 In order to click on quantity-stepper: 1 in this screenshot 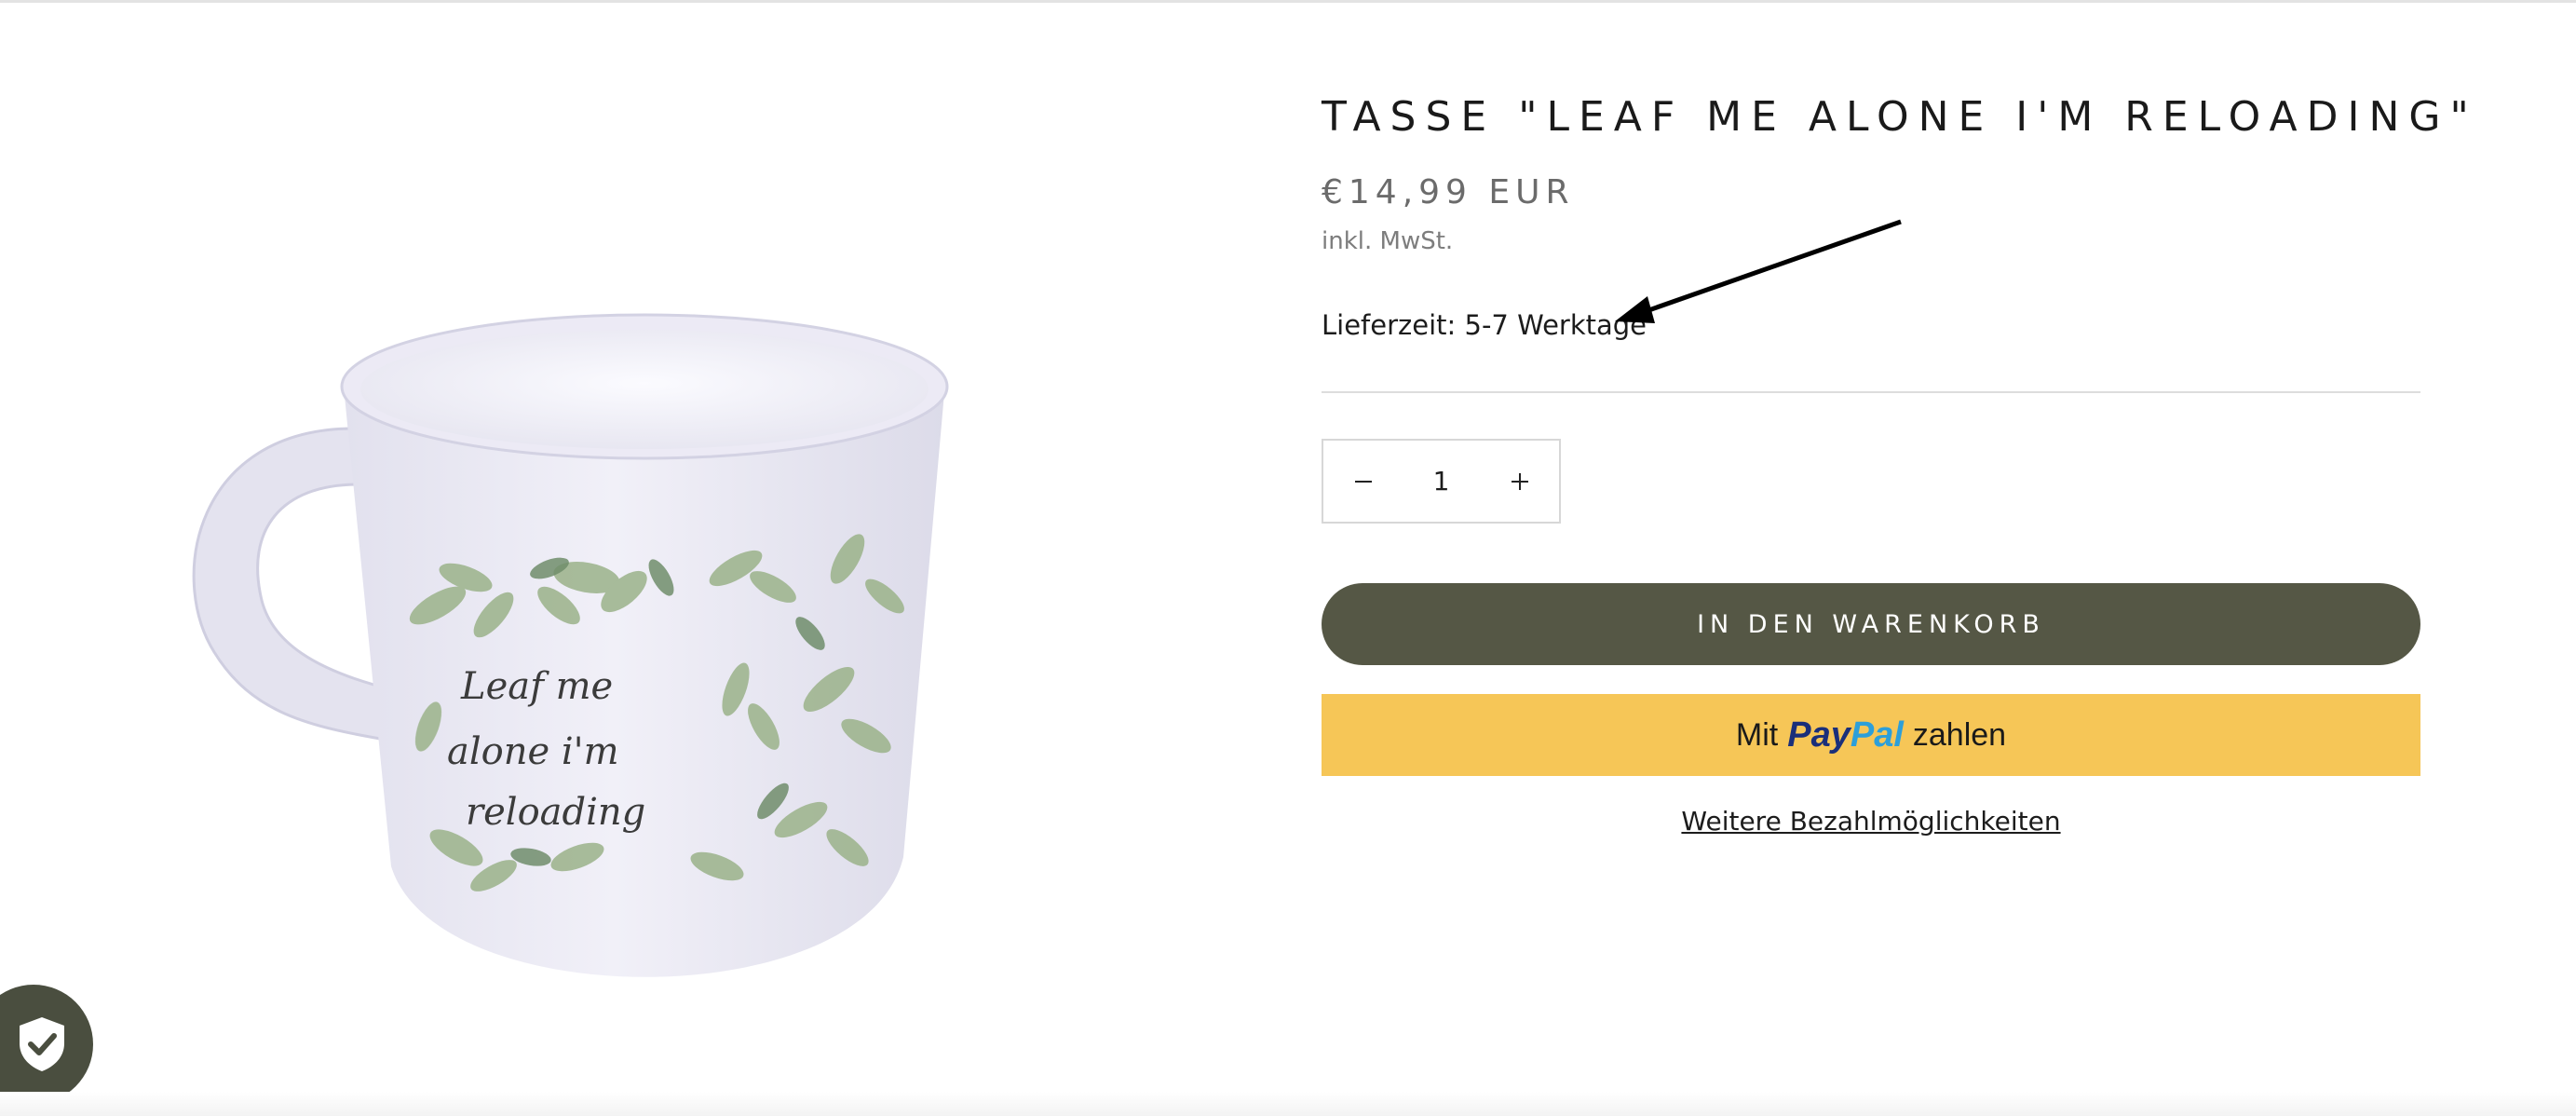, I will do `click(1441, 481)`.